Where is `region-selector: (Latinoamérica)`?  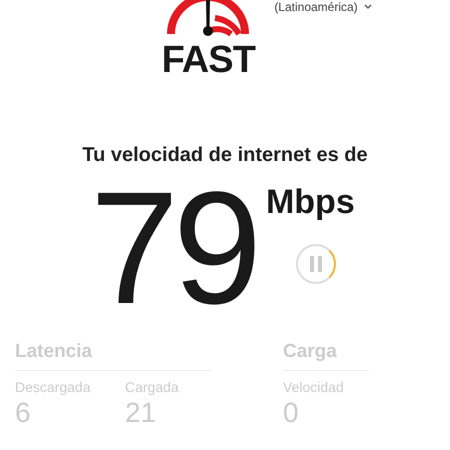 region-selector: (Latinoamérica) is located at coordinates (323, 8).